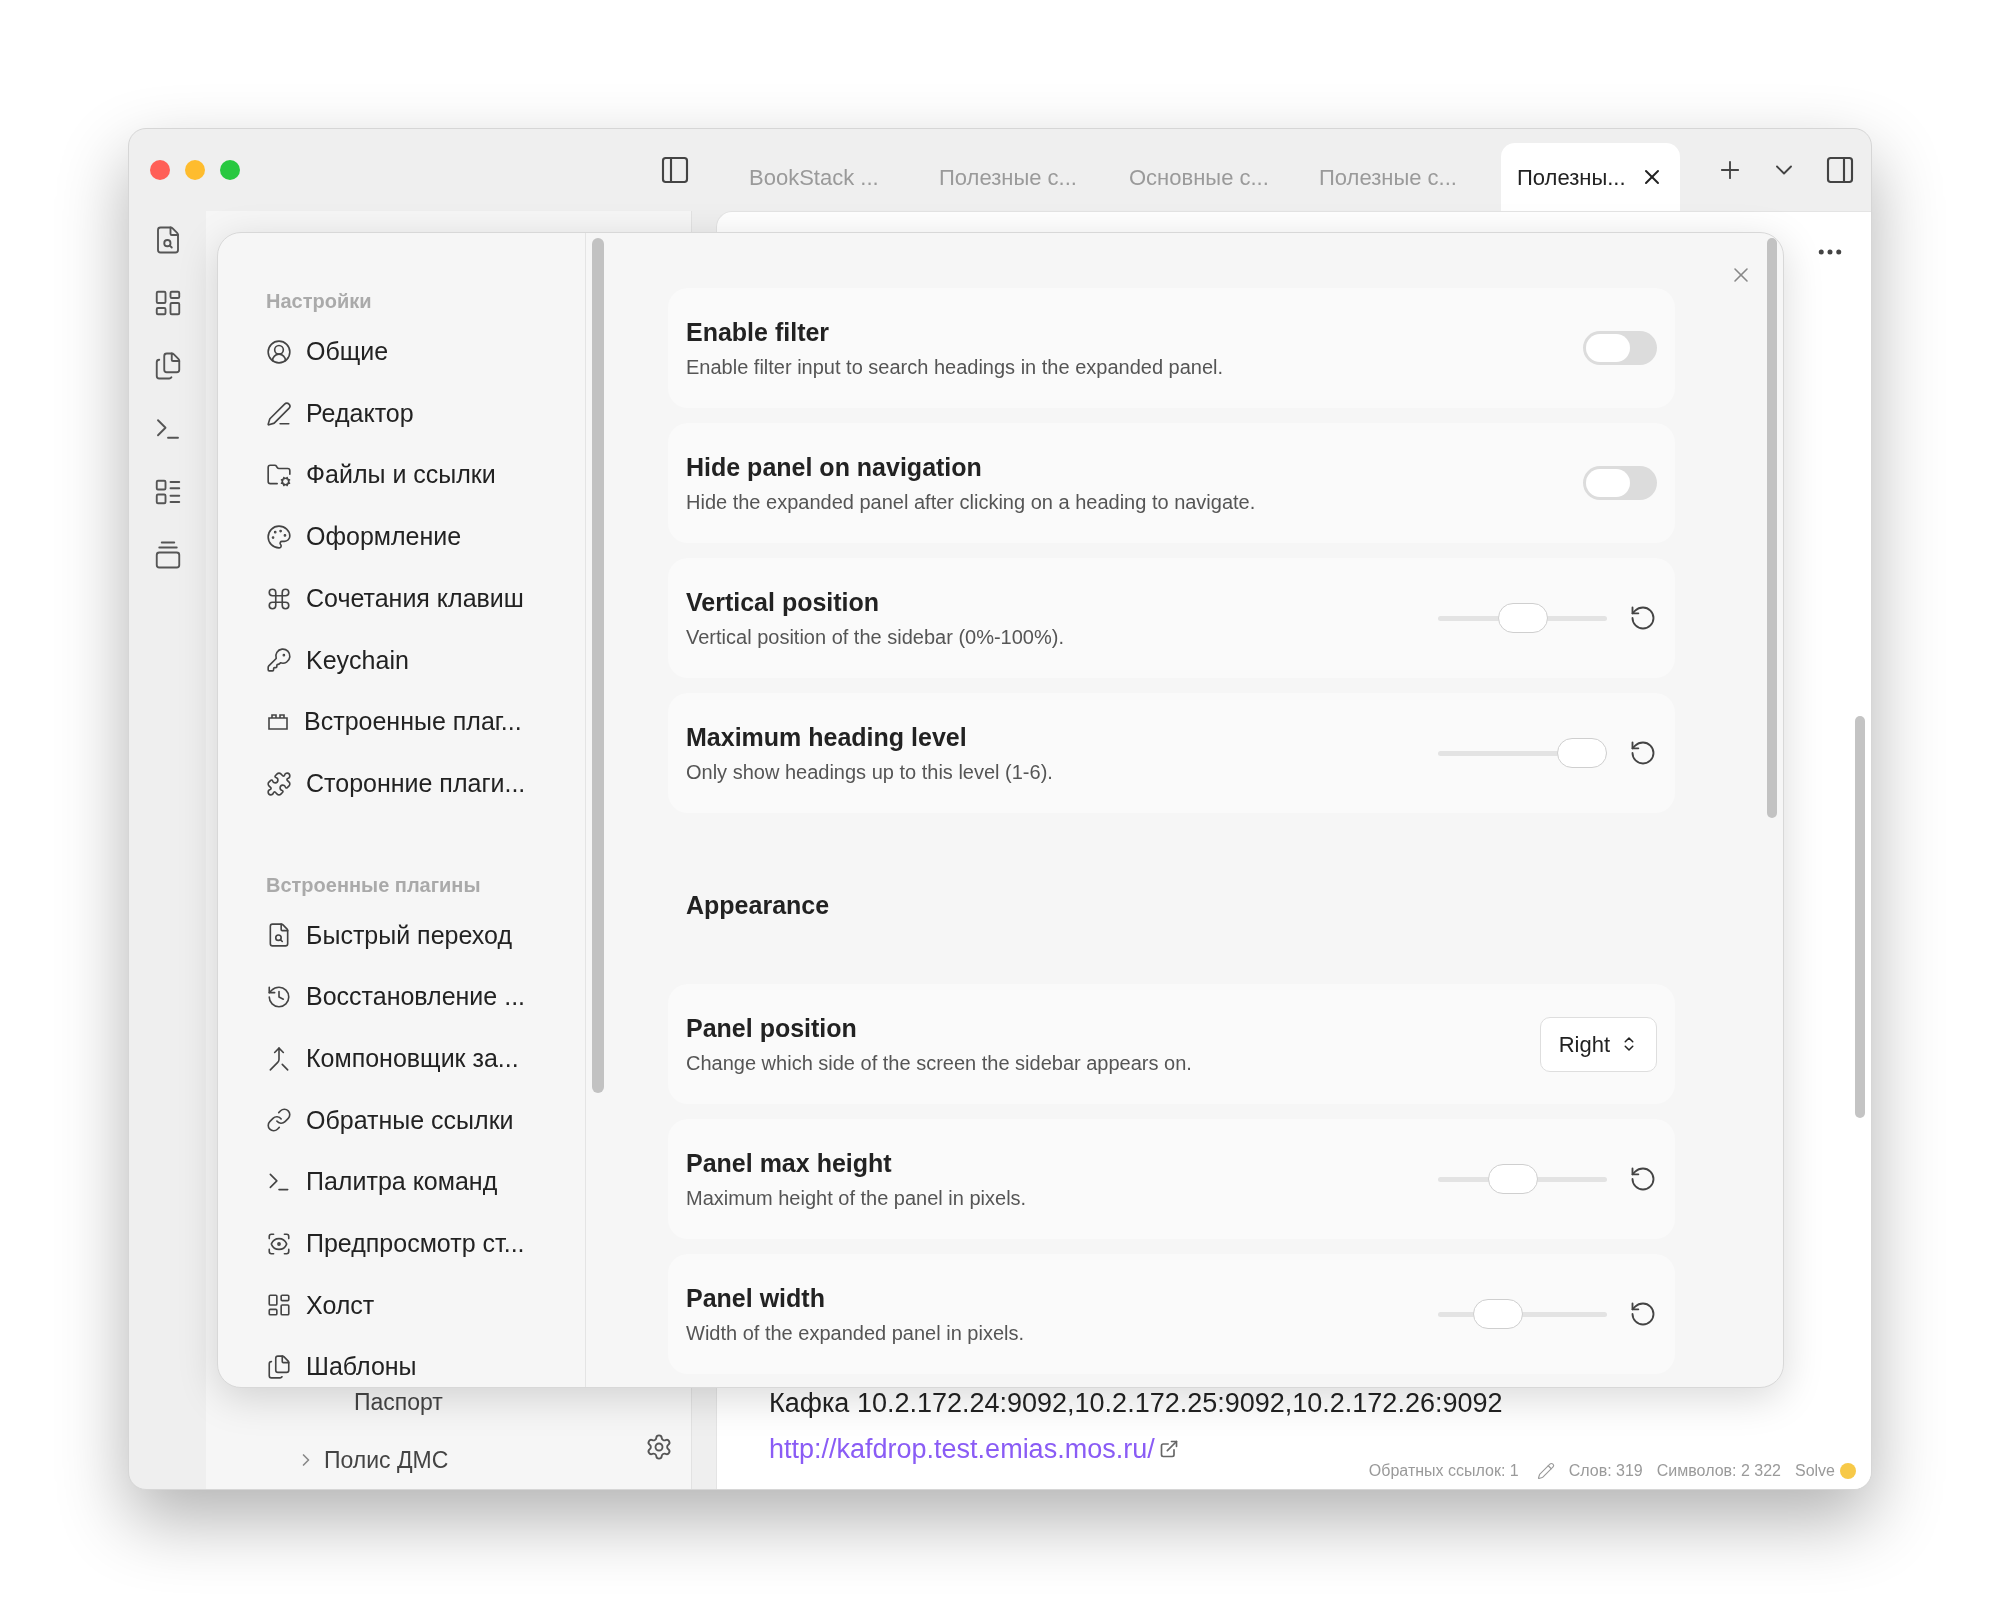 The image size is (2000, 1618). Describe the element at coordinates (406, 1361) in the screenshot. I see `settings-nav-item: Шаблоны` at that location.